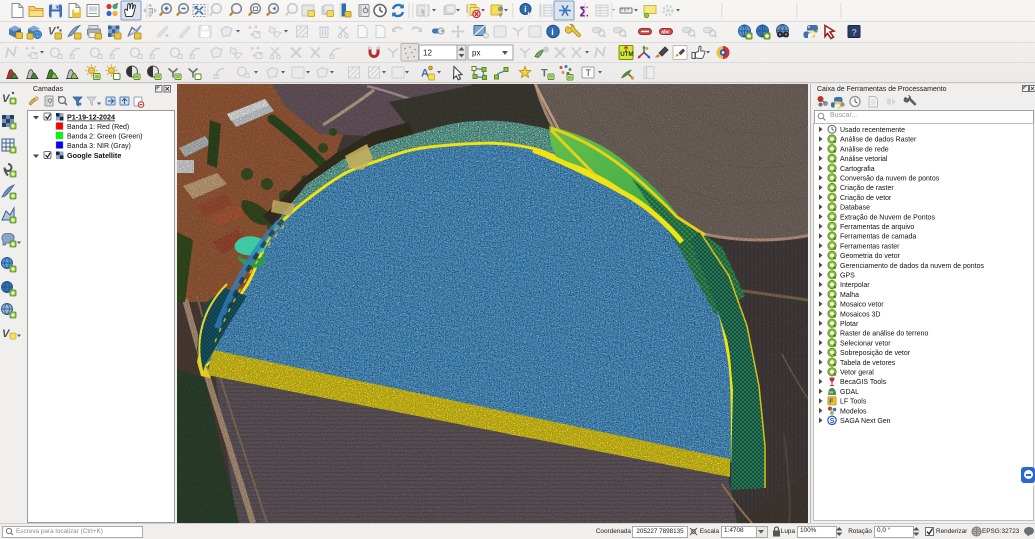 Image resolution: width=1035 pixels, height=539 pixels. Describe the element at coordinates (887, 217) in the screenshot. I see `svg-text: Extração de Nuvem de Pontos` at that location.